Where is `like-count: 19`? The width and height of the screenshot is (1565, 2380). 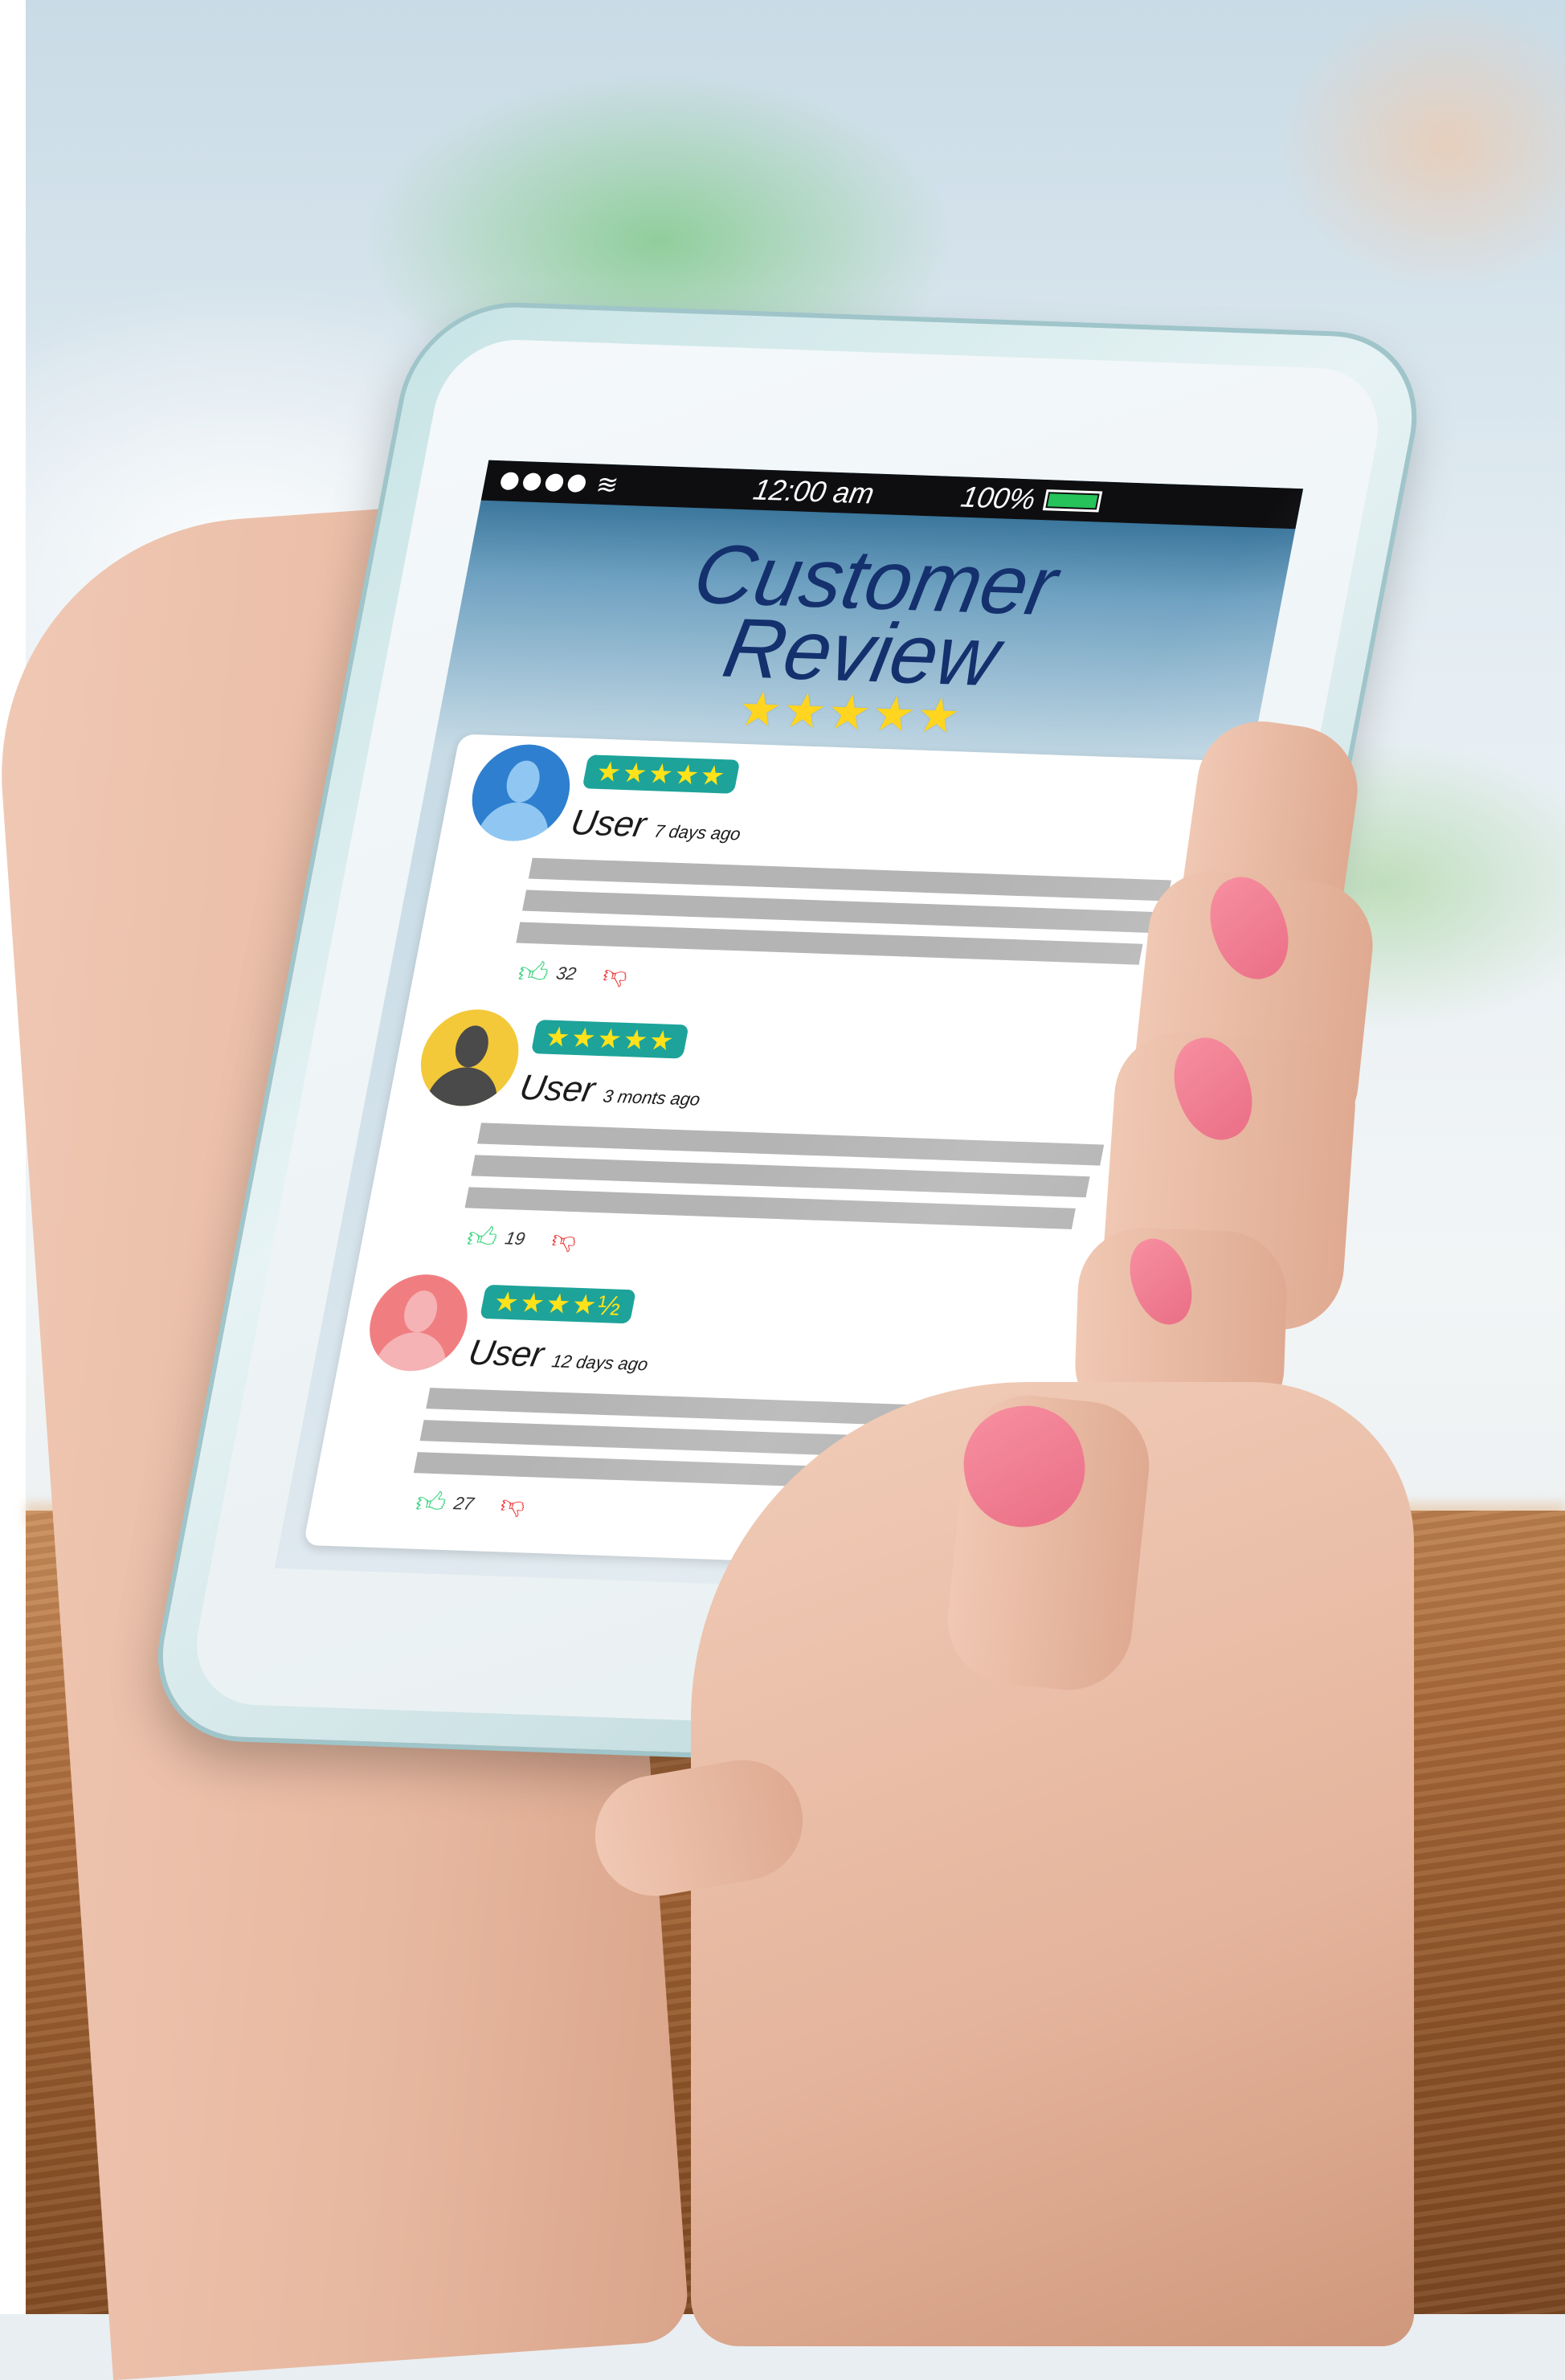
like-count: 19 is located at coordinates (515, 1238).